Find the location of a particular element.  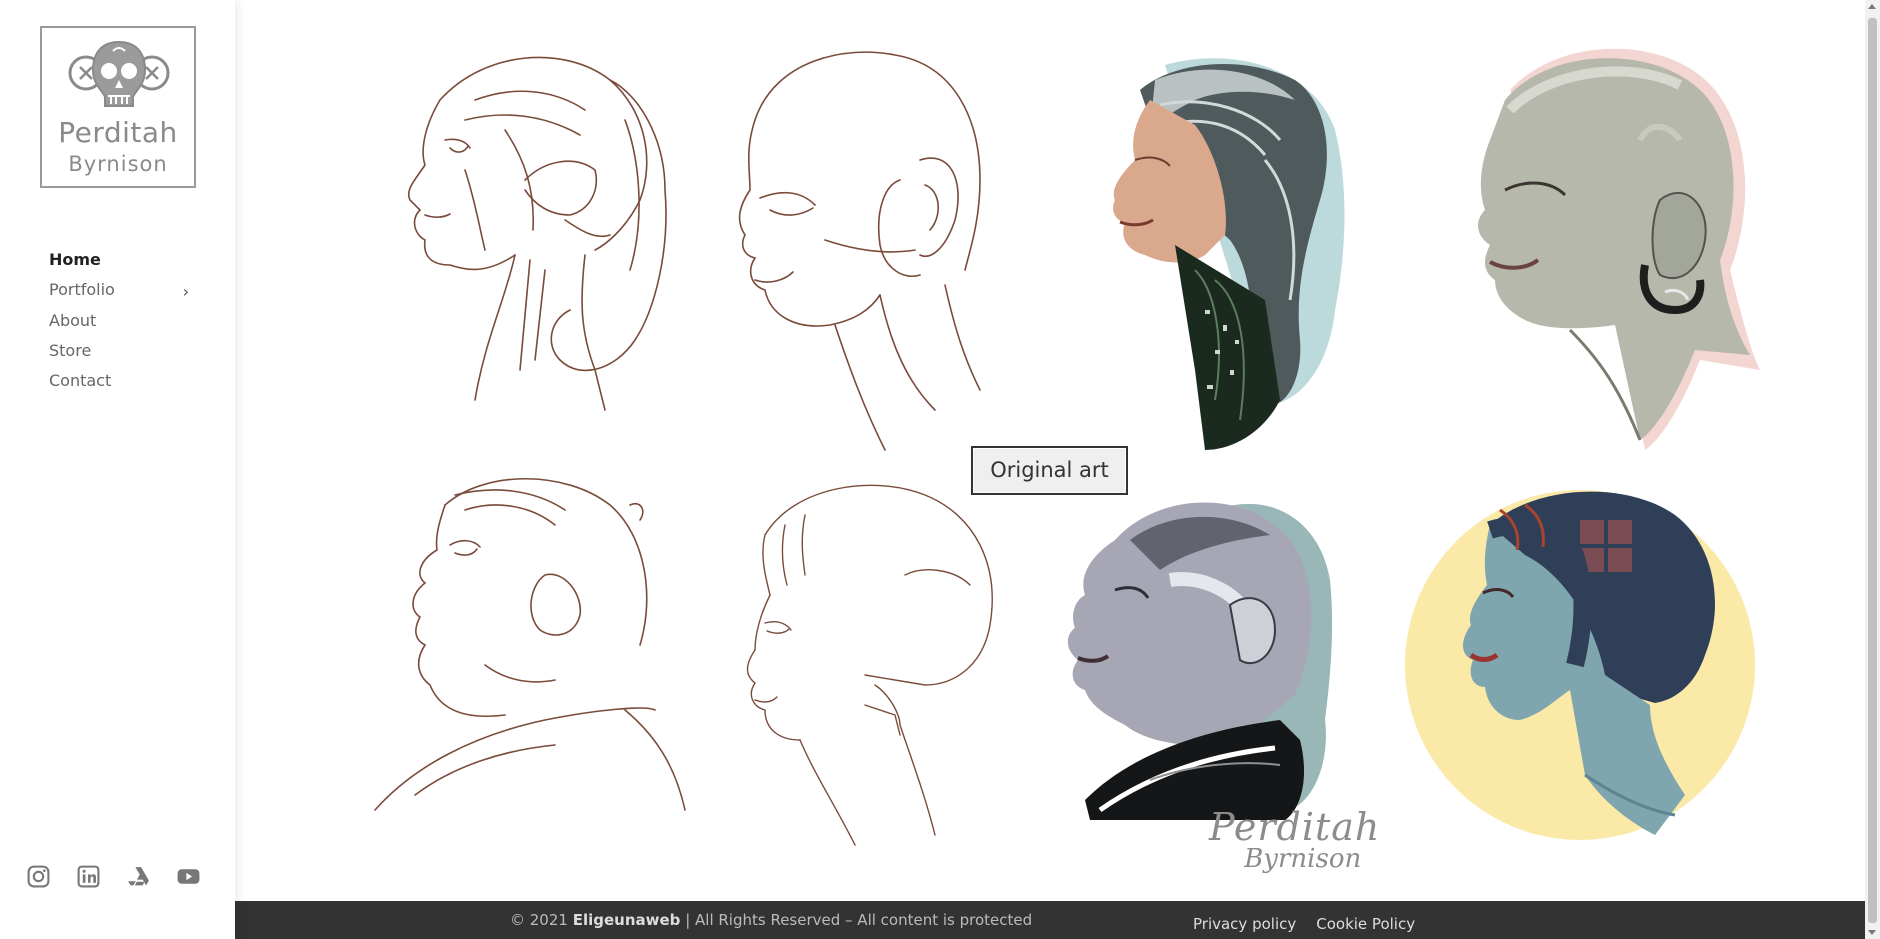

privacy-policy-link: Privacy policy is located at coordinates (1244, 924).